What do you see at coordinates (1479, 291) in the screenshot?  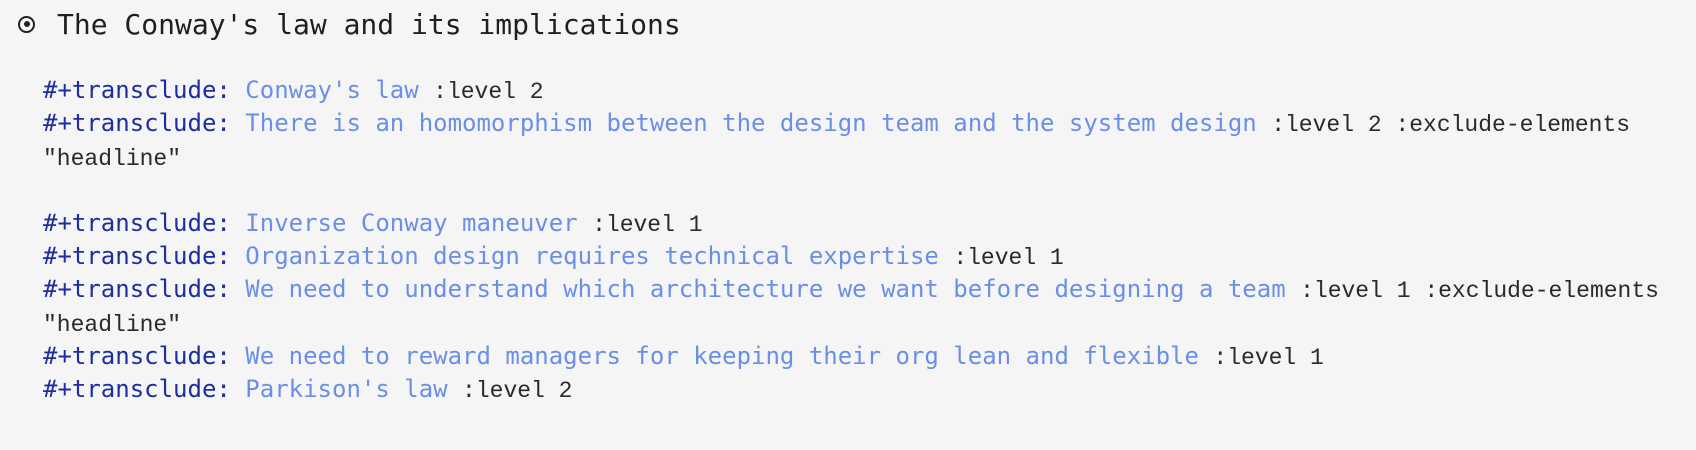 I see `transclude-args: :level 1 :exclude-elements` at bounding box center [1479, 291].